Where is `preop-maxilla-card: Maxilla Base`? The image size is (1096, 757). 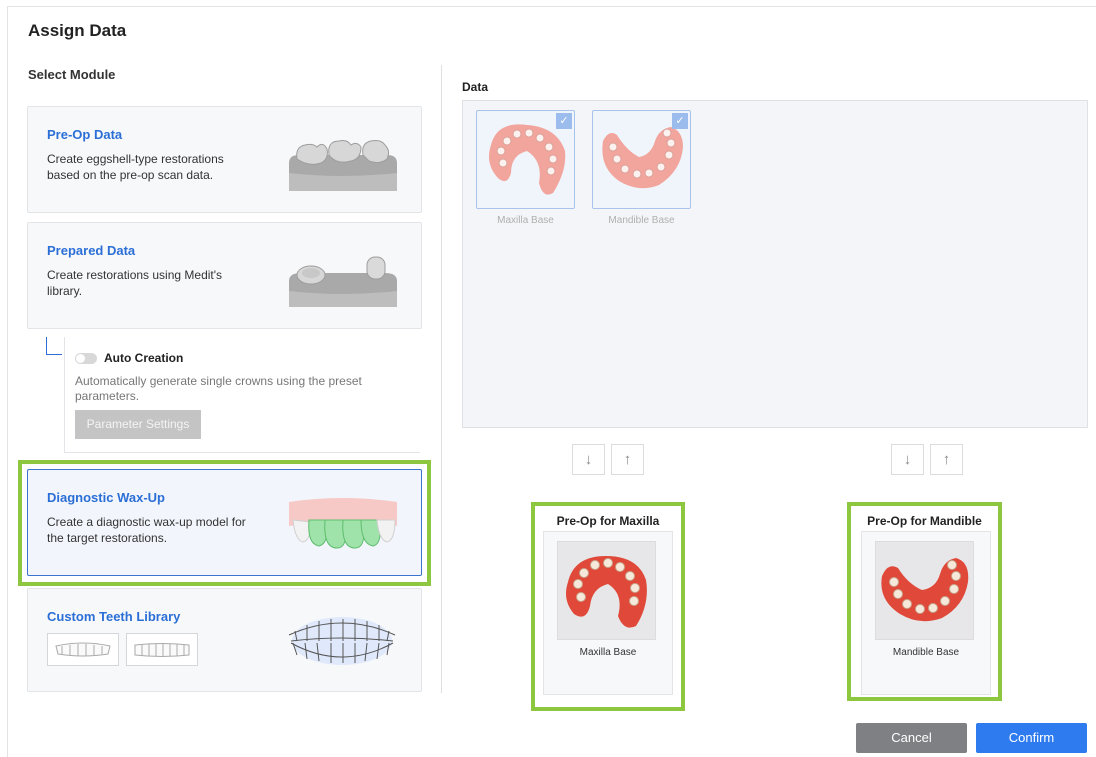 preop-maxilla-card: Maxilla Base is located at coordinates (608, 613).